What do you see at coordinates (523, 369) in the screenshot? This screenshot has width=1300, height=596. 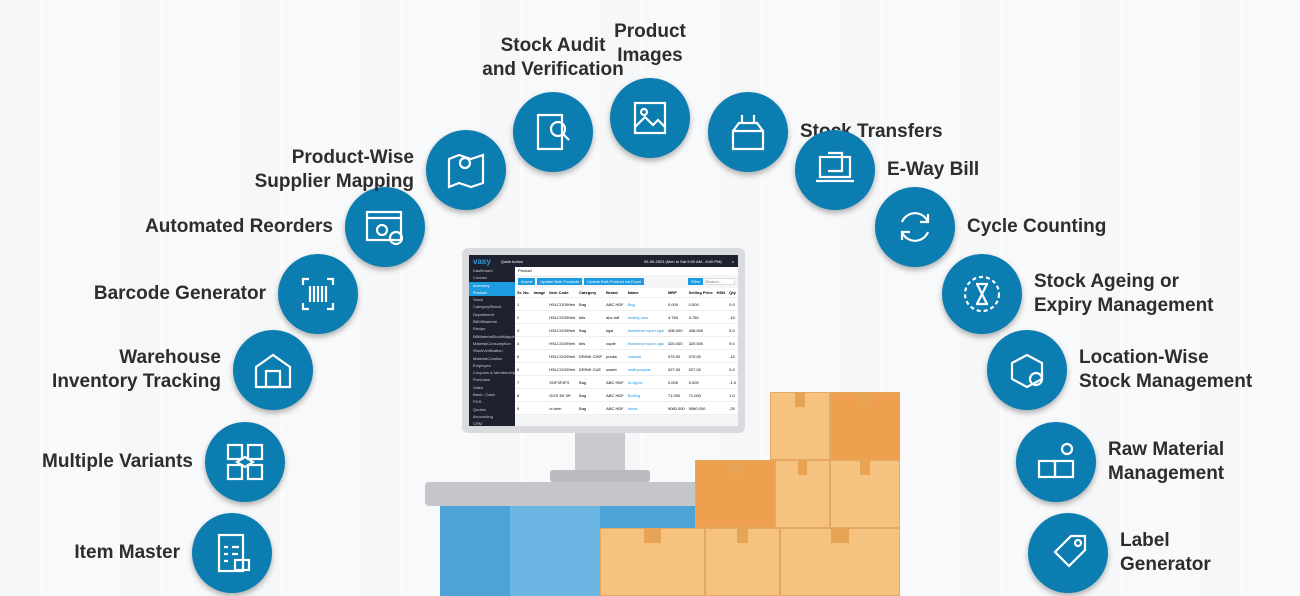 I see `table-cell: 6` at bounding box center [523, 369].